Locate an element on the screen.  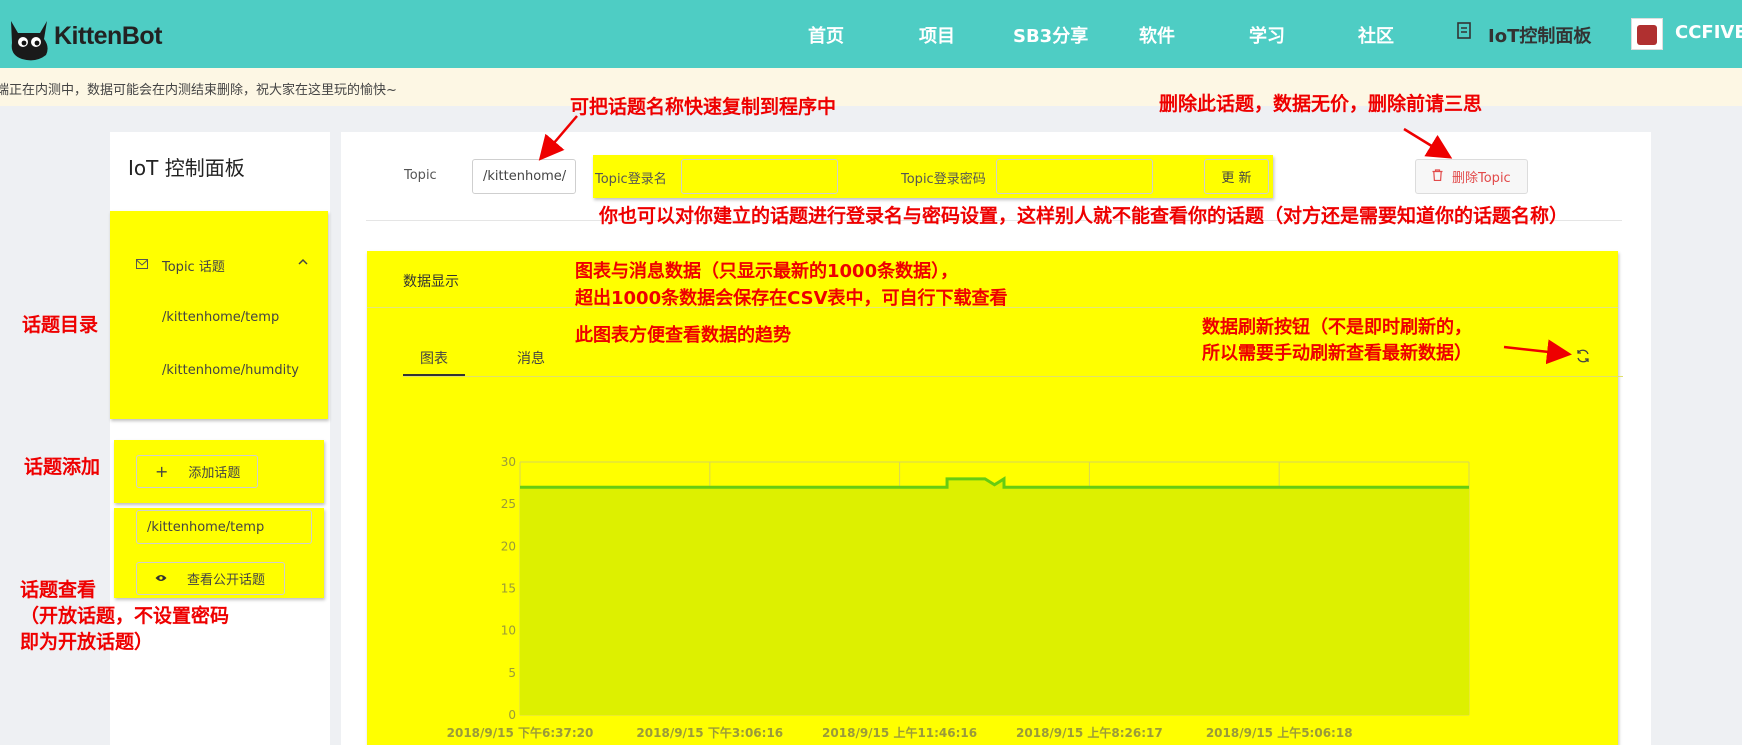
nav-item-software: 软件 is located at coordinates (1157, 35).